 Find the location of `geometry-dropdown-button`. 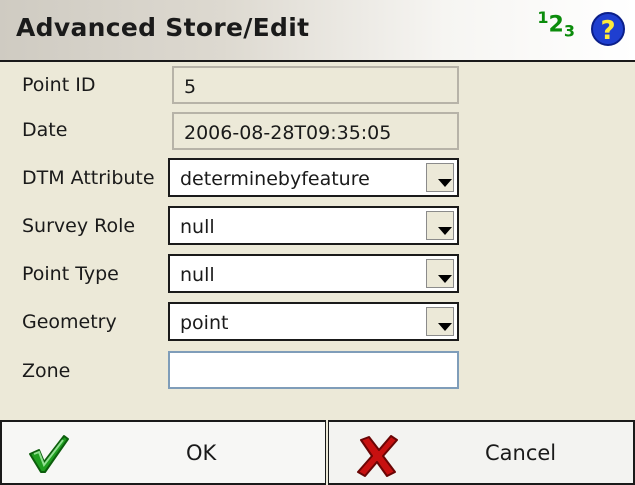

geometry-dropdown-button is located at coordinates (440, 321).